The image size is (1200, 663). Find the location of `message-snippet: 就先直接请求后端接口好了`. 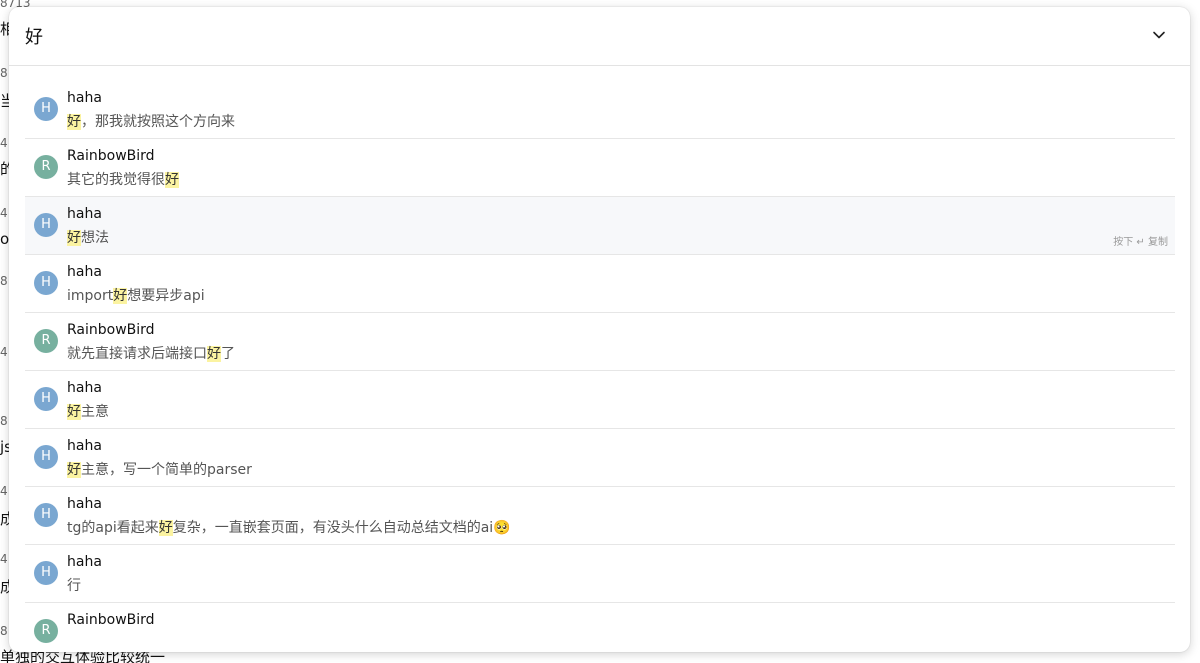

message-snippet: 就先直接请求后端接口好了 is located at coordinates (151, 353).